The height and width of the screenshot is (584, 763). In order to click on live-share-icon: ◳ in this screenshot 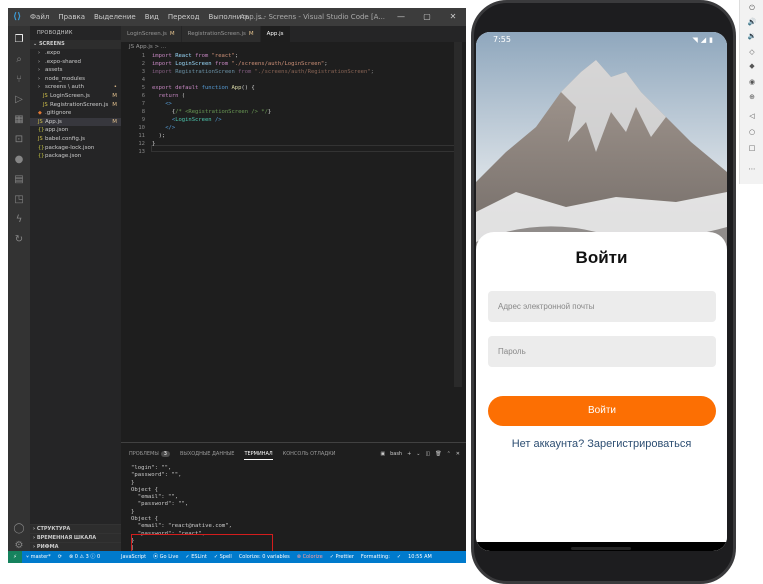, I will do `click(19, 200)`.